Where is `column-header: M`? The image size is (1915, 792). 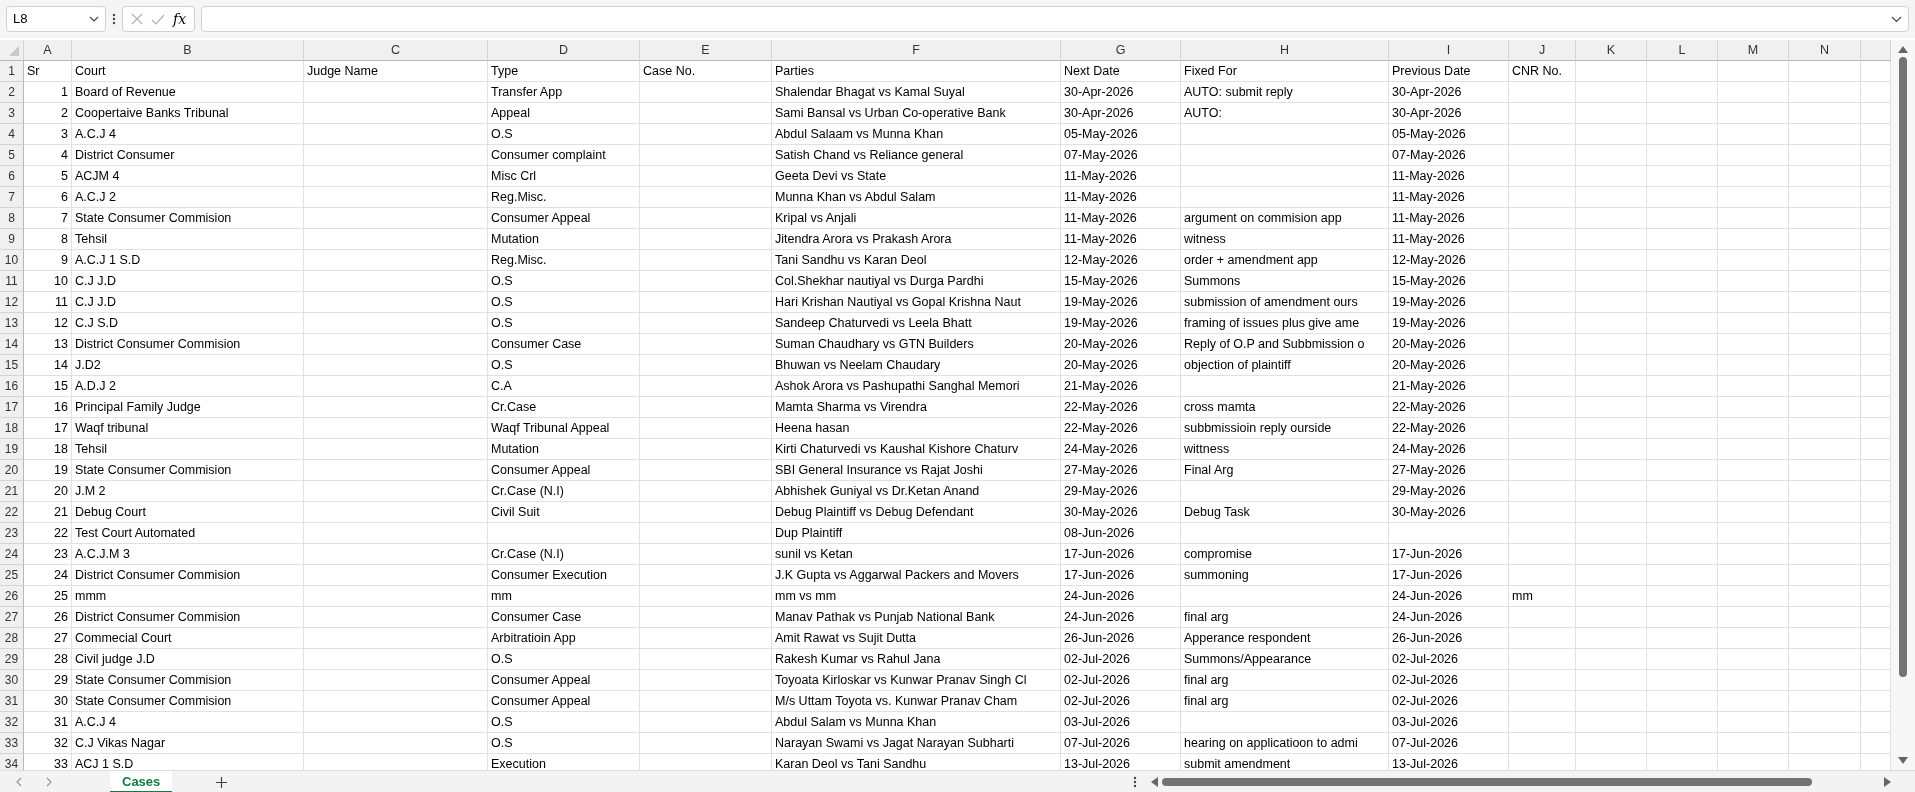
column-header: M is located at coordinates (1753, 50).